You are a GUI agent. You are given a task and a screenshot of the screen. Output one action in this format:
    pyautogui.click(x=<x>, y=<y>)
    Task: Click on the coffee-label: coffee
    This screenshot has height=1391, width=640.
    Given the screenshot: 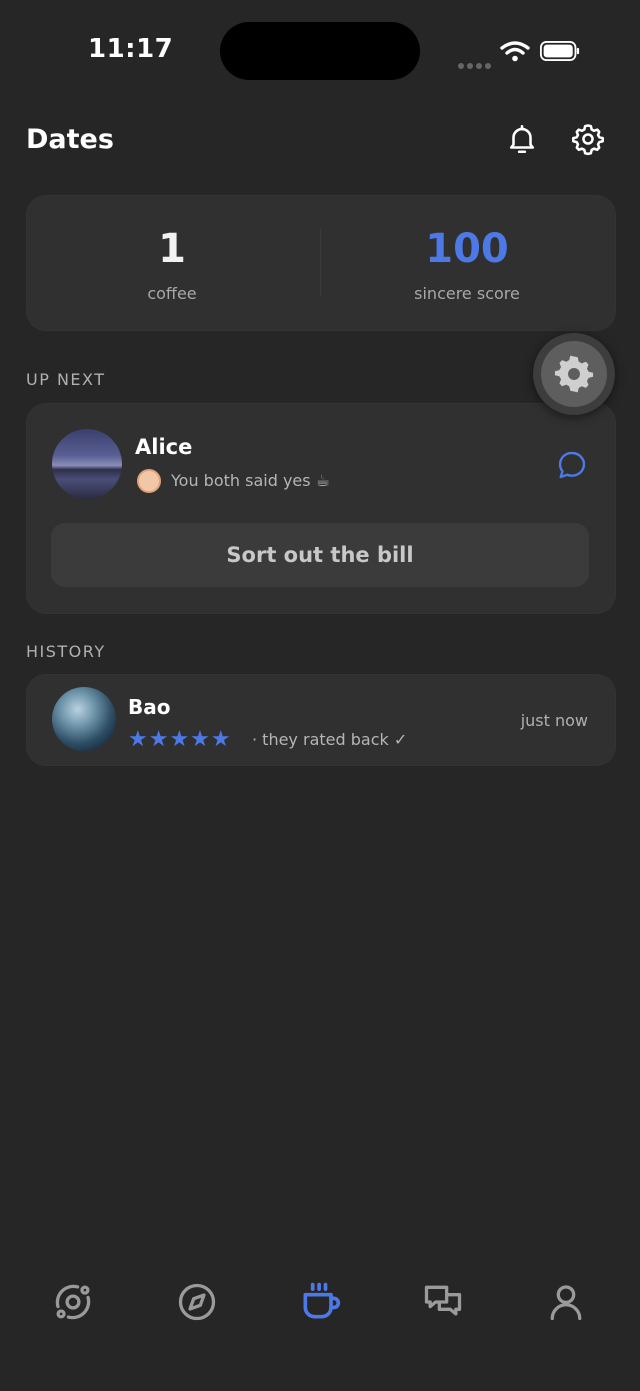 What is the action you would take?
    pyautogui.click(x=172, y=293)
    